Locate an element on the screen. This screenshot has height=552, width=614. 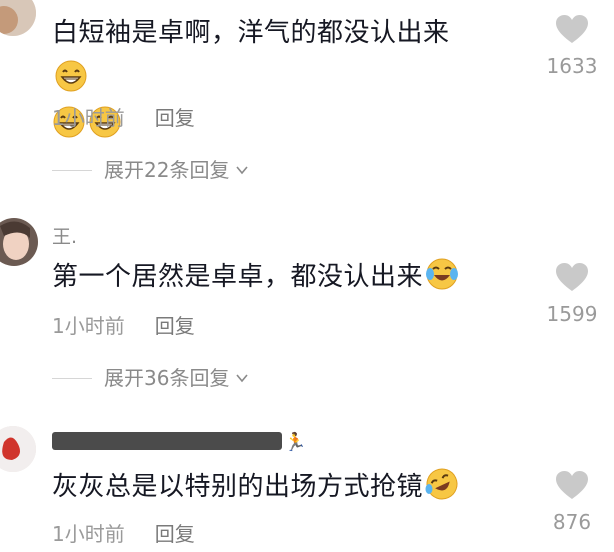
like-count: 1599 is located at coordinates (572, 314).